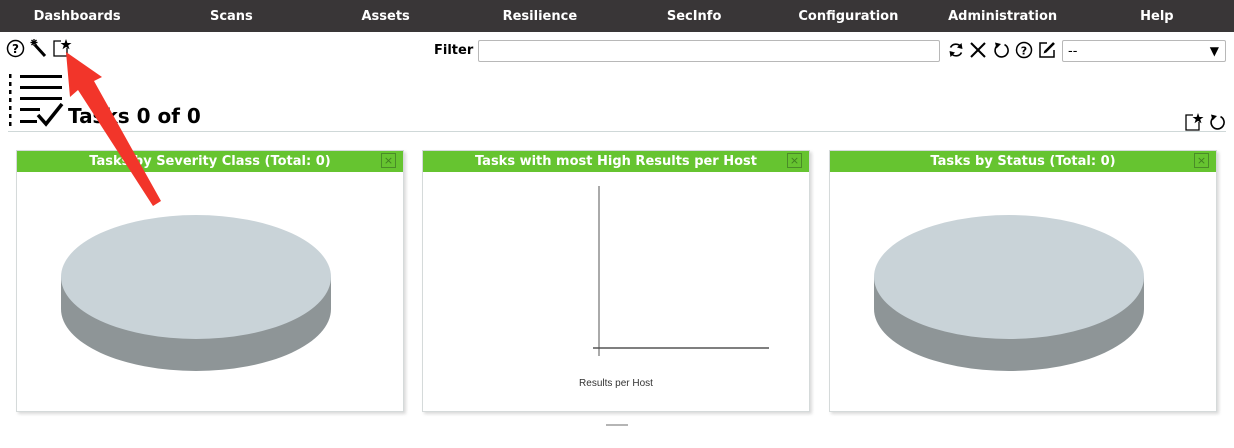 The height and width of the screenshot is (448, 1234). What do you see at coordinates (616, 383) in the screenshot?
I see `x-axis-label: Results per Host` at bounding box center [616, 383].